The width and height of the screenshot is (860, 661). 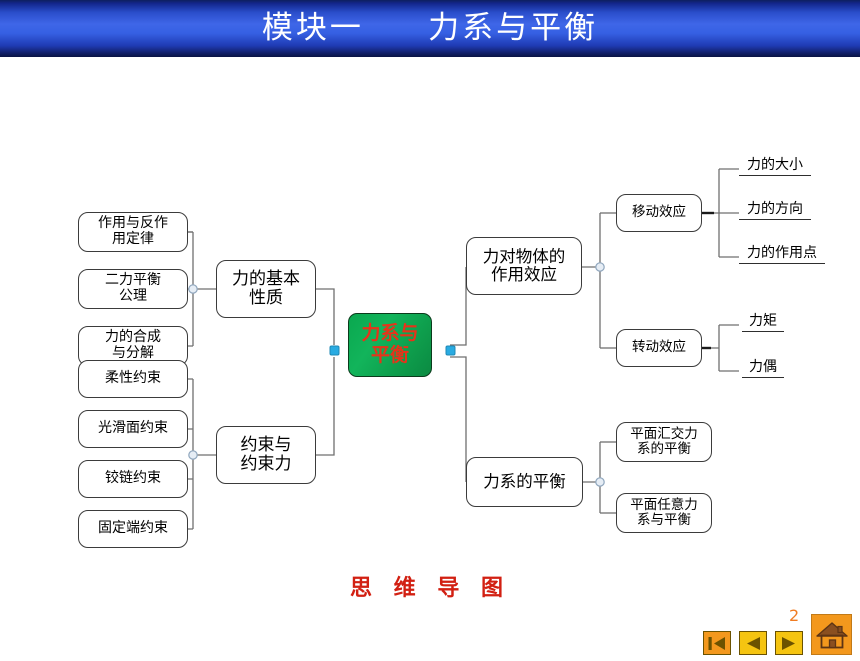 What do you see at coordinates (133, 379) in the screenshot?
I see `node-flexible-constraint: 柔性约束` at bounding box center [133, 379].